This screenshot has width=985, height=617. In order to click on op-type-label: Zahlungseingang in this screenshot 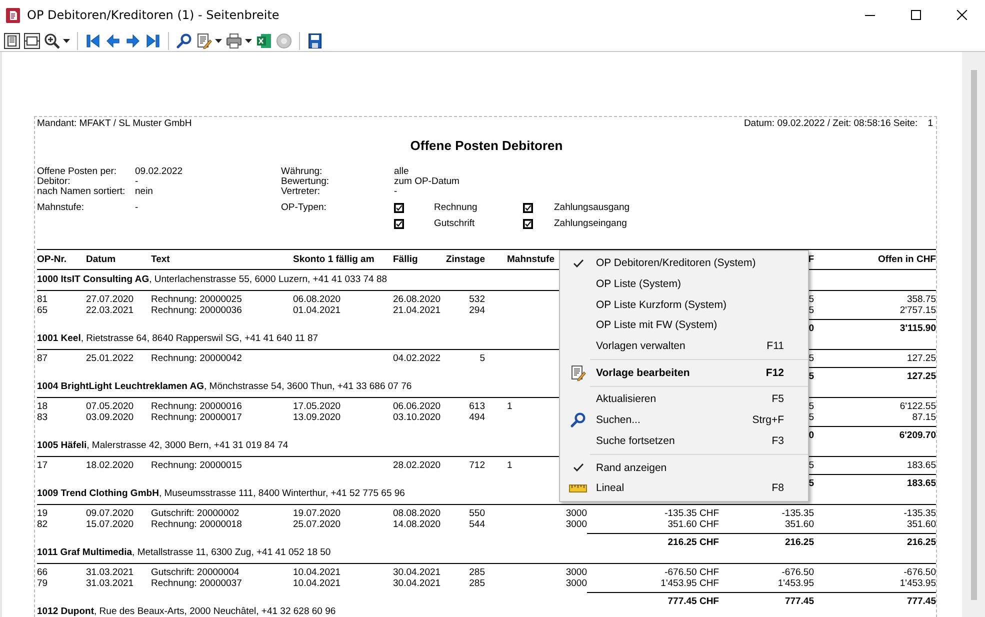, I will do `click(591, 224)`.